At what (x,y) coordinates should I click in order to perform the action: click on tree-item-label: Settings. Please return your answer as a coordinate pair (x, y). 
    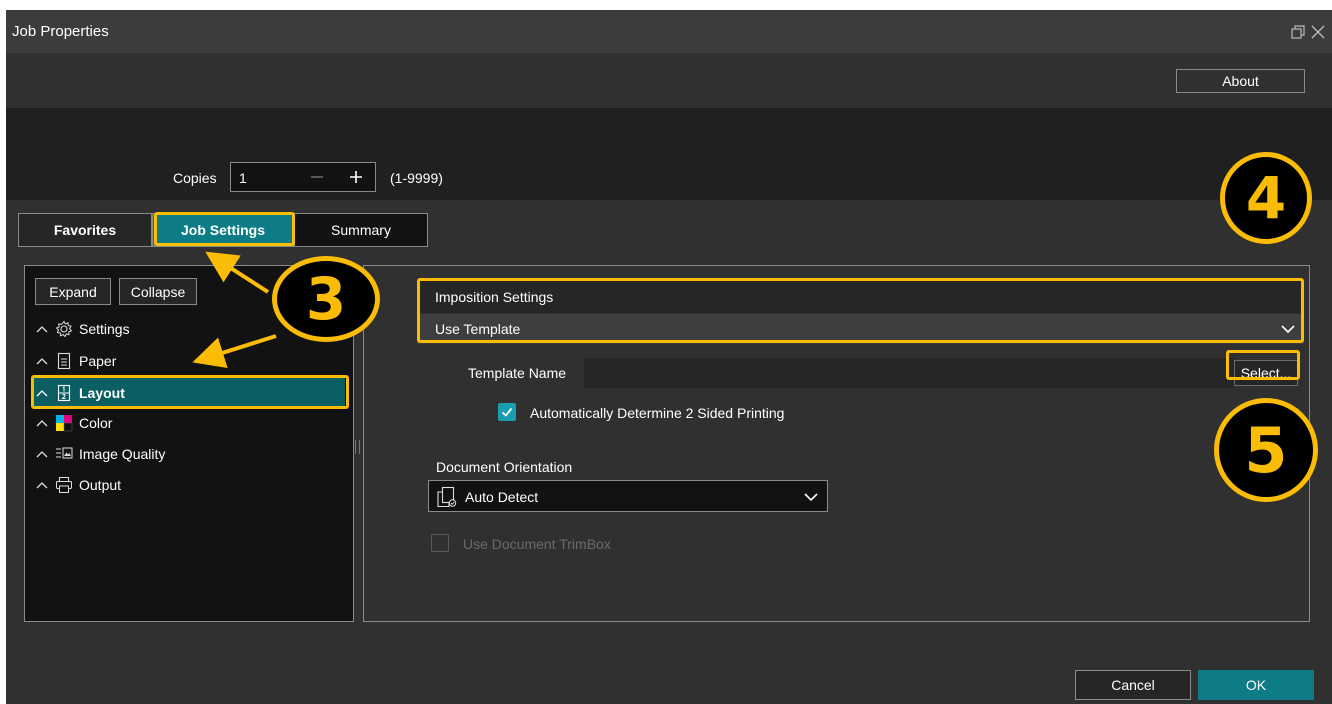
    Looking at the image, I should click on (104, 329).